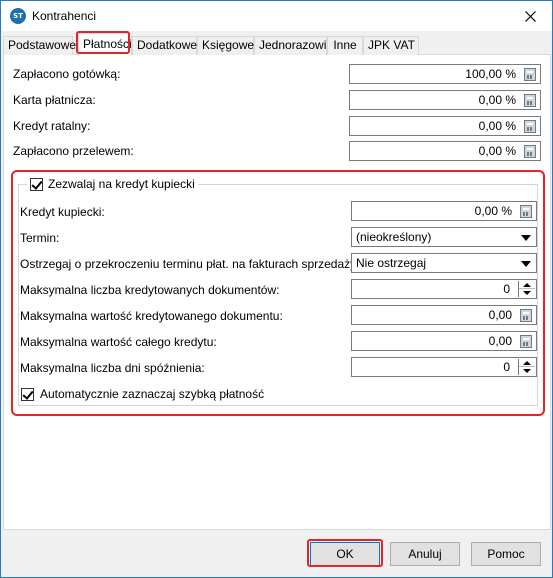 This screenshot has width=553, height=578. I want to click on cash-value: 100,00 %, so click(490, 74).